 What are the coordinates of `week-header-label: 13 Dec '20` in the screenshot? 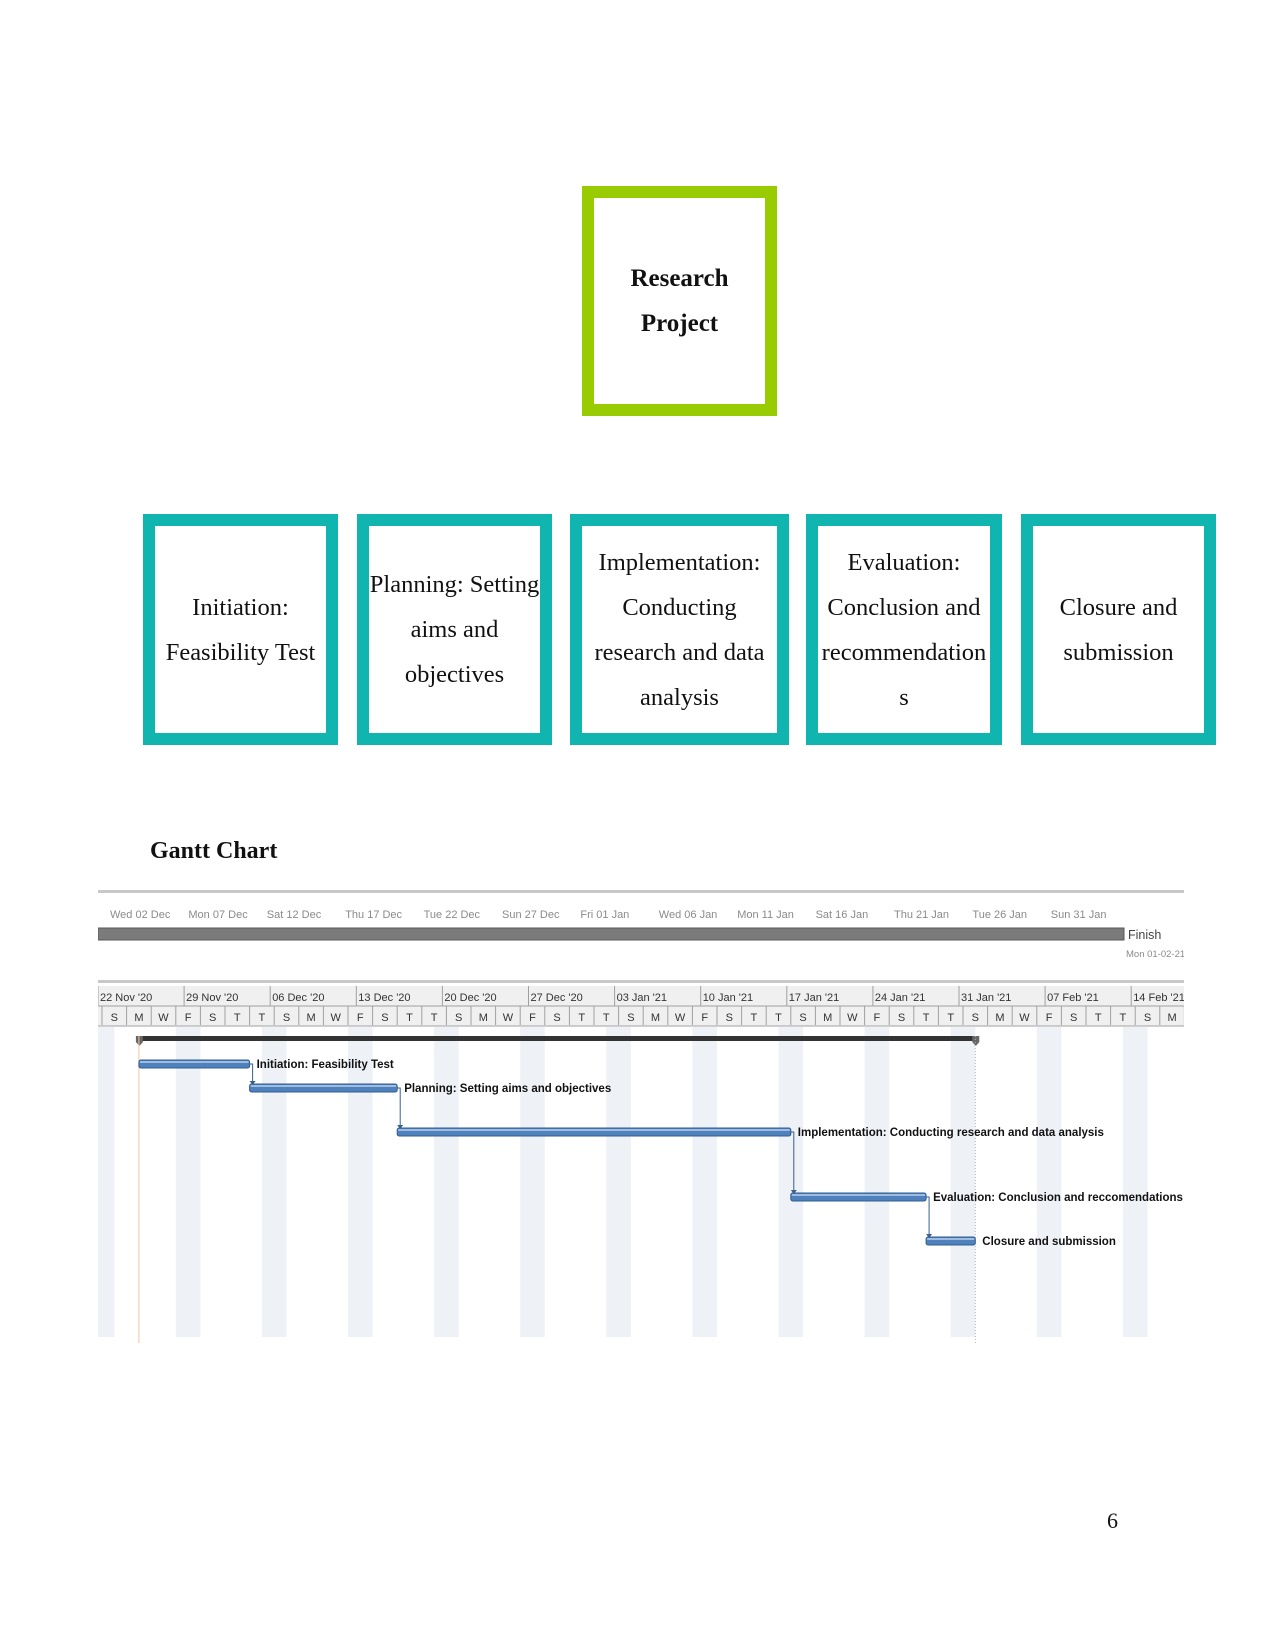 It's located at (384, 998).